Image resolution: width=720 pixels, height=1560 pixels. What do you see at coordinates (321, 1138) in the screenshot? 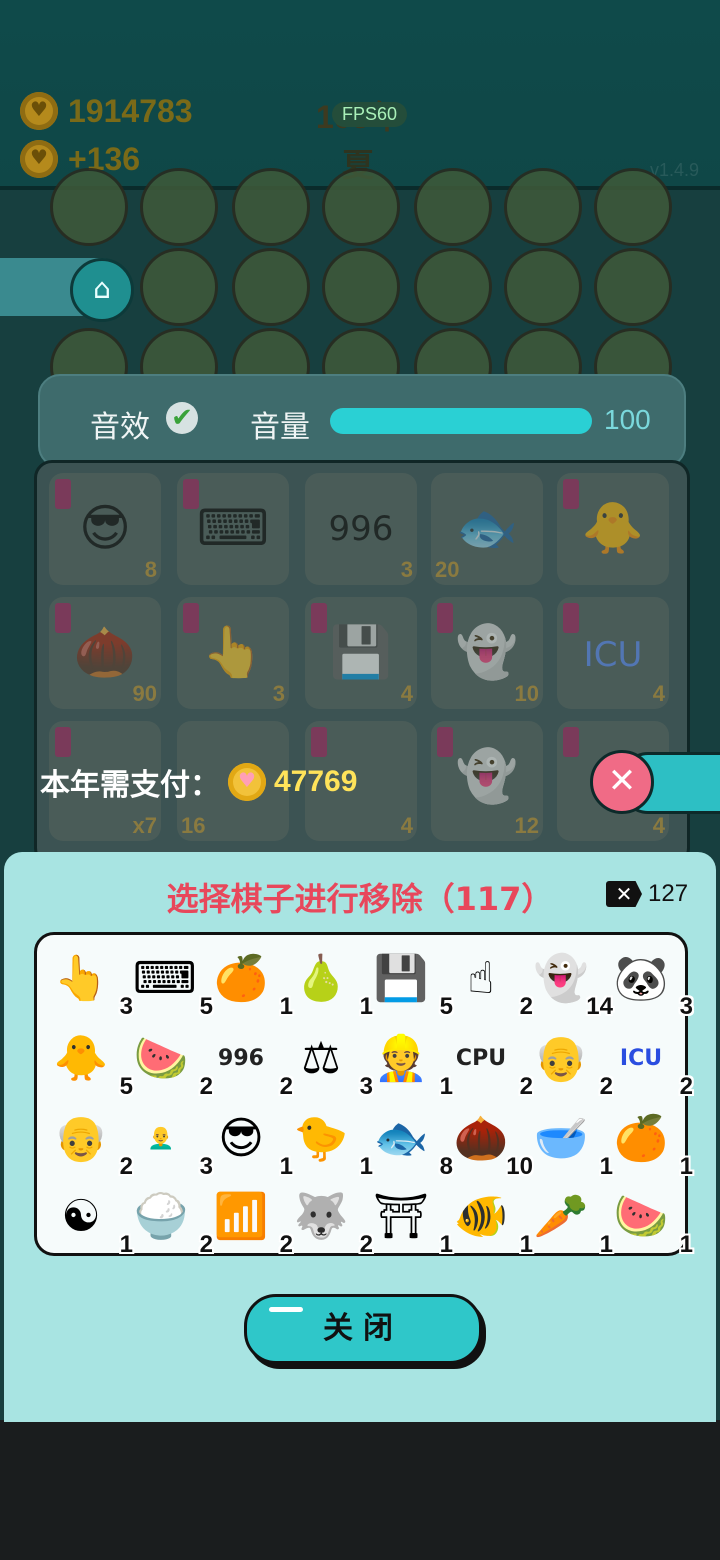
I see `chick-face-icon: 🐤` at bounding box center [321, 1138].